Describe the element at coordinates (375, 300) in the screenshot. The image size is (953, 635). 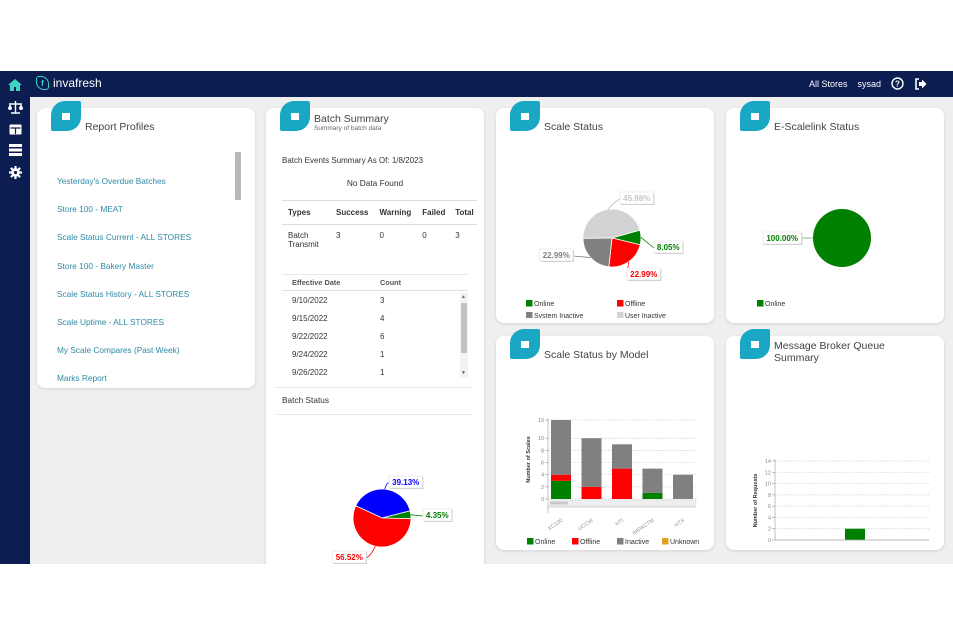
I see `table-row: 9/10/2022 3` at that location.